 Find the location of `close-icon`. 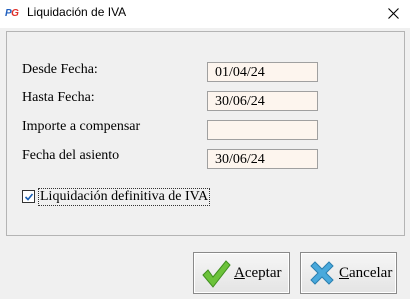

close-icon is located at coordinates (393, 13).